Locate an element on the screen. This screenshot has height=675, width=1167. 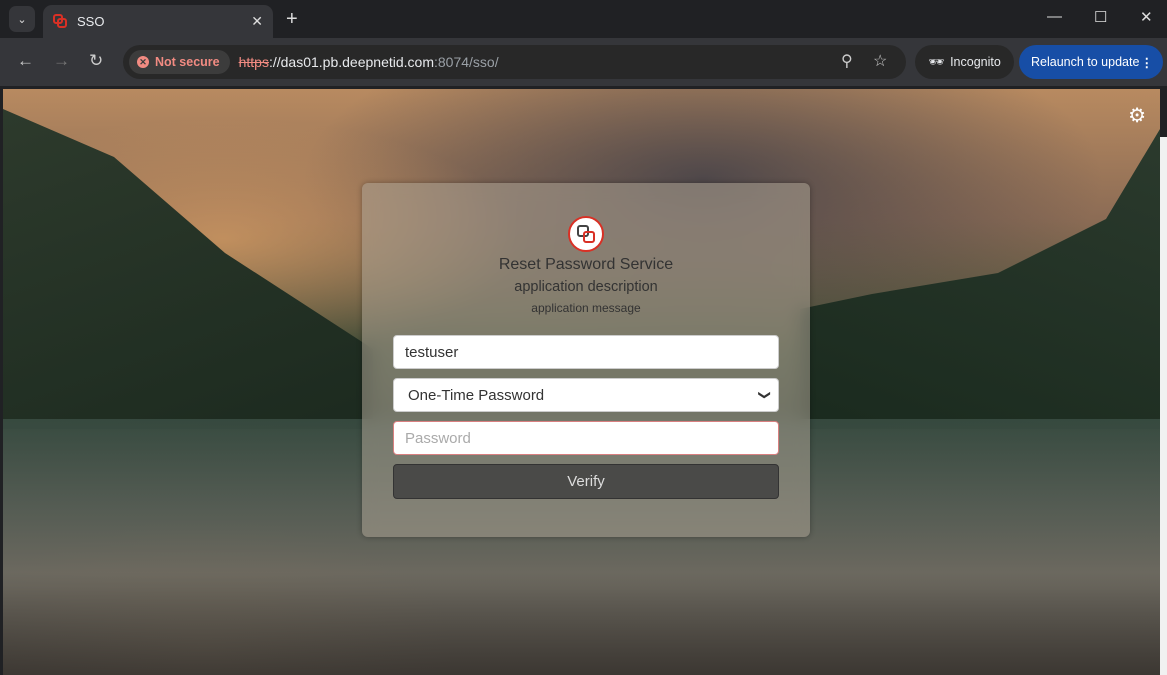
background-mountain-right is located at coordinates (980, 279).